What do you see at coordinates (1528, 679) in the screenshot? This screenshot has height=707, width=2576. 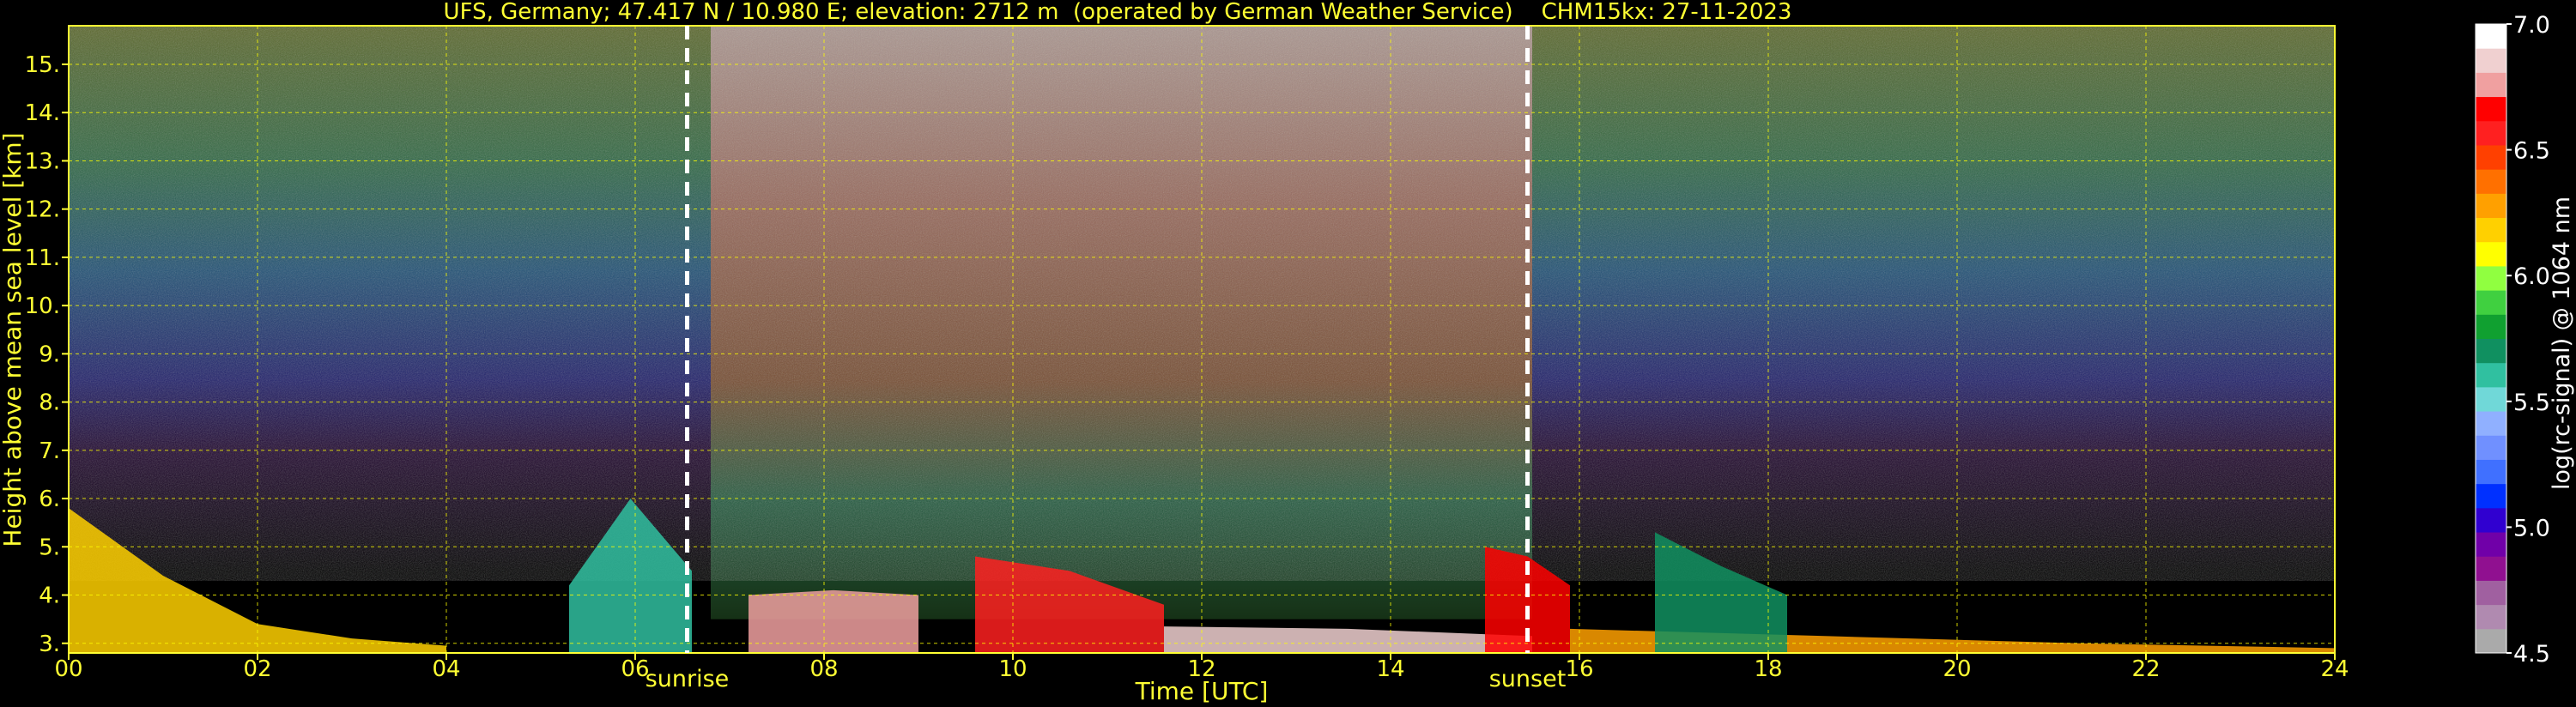 I see `sunset-label: sunset` at bounding box center [1528, 679].